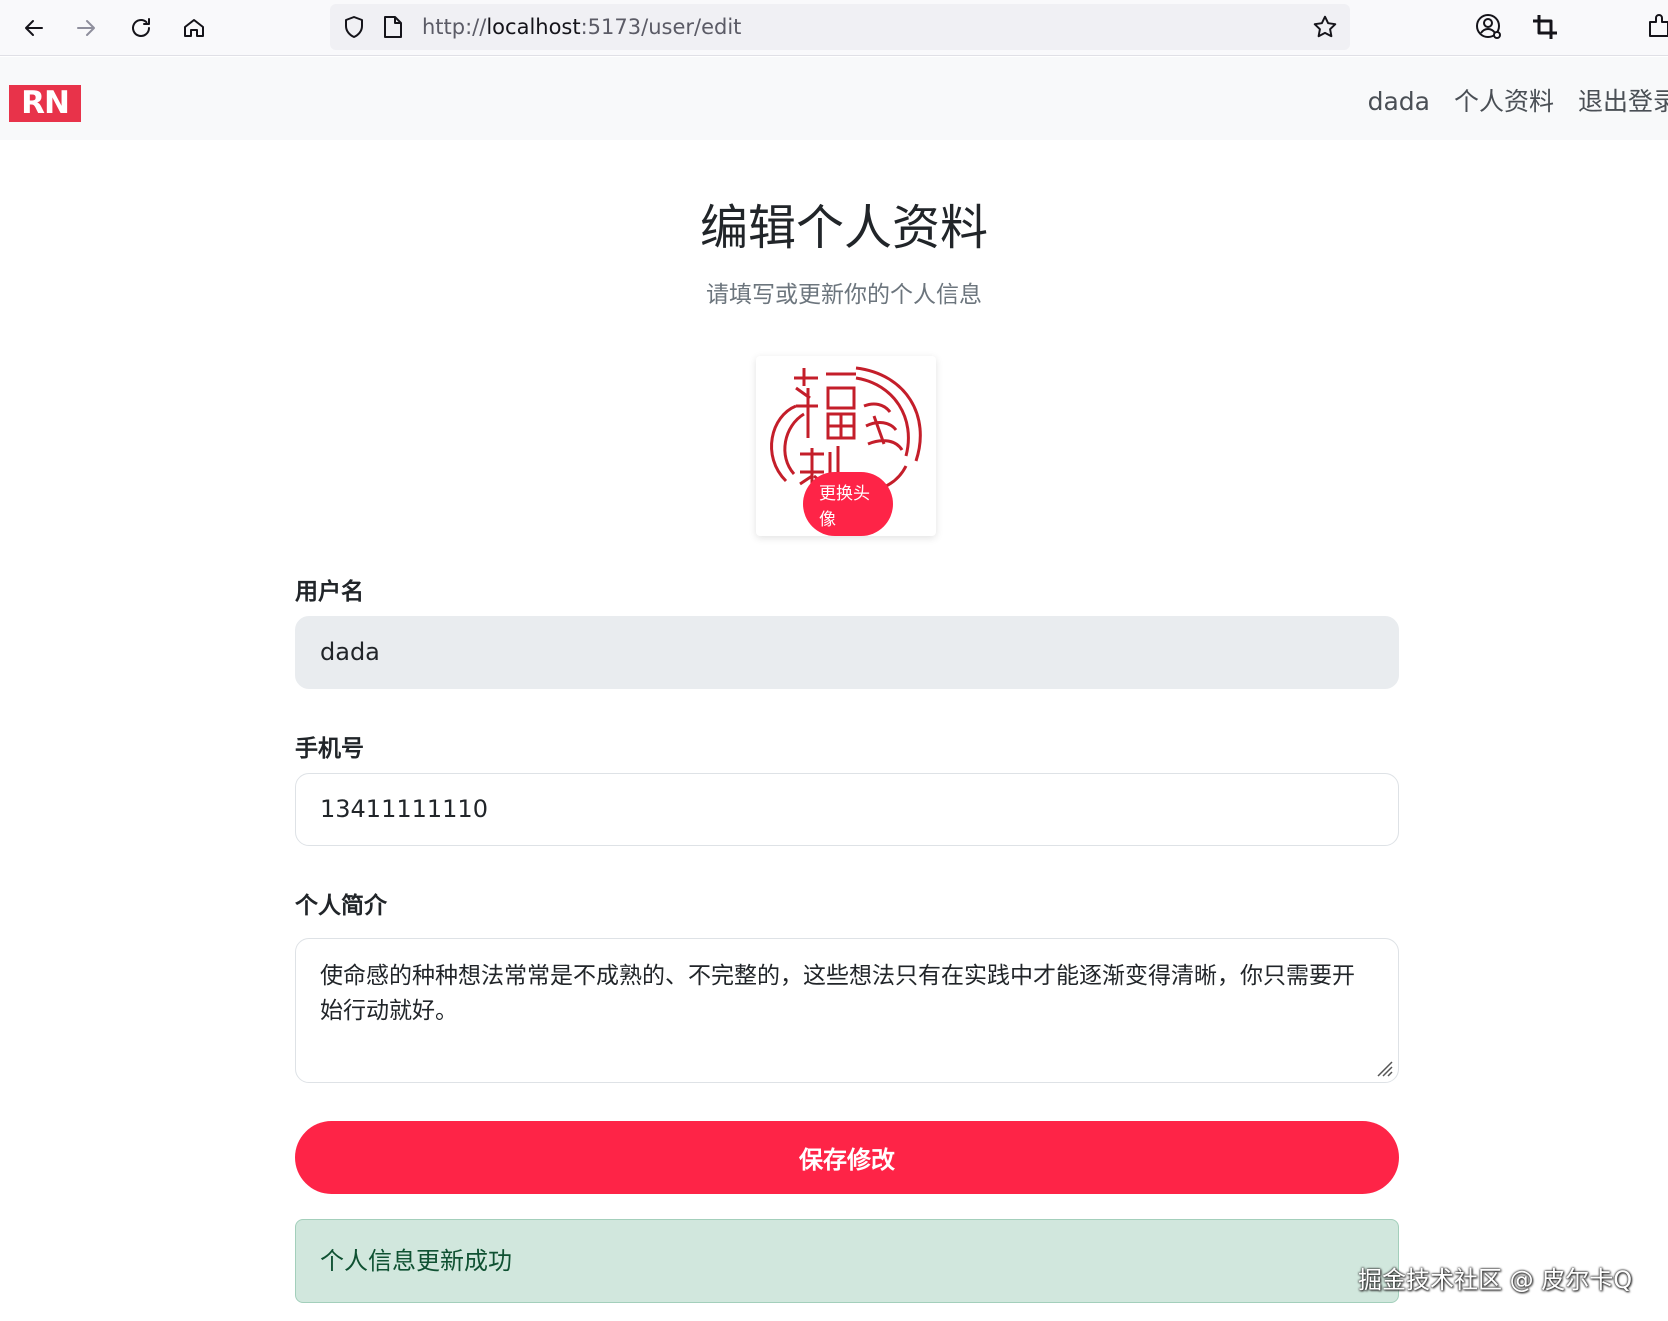  I want to click on phone-label: 手机号, so click(329, 749).